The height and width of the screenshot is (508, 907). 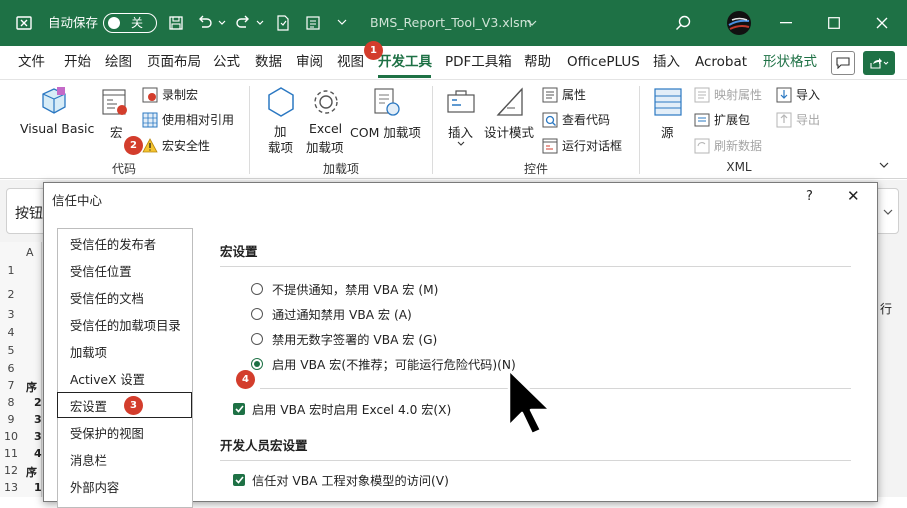 What do you see at coordinates (739, 23) in the screenshot?
I see `avatar` at bounding box center [739, 23].